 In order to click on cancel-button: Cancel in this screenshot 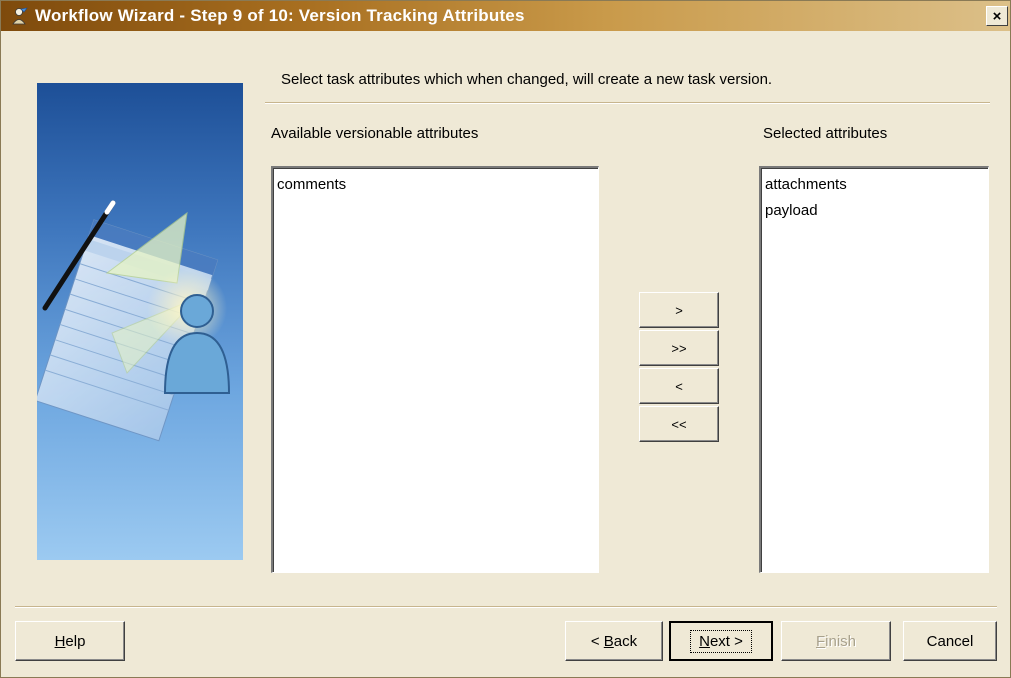, I will do `click(950, 641)`.